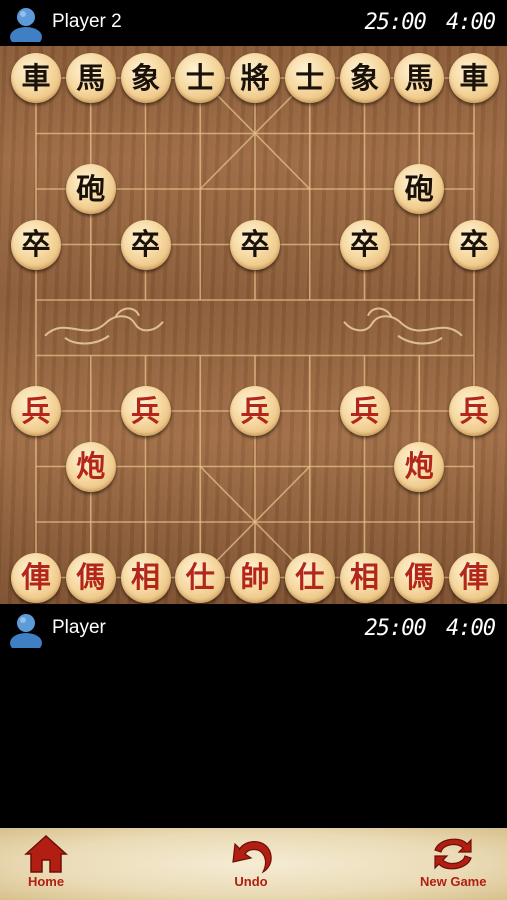  I want to click on top-player-bar: Player 2 25:00 4:00, so click(253, 23).